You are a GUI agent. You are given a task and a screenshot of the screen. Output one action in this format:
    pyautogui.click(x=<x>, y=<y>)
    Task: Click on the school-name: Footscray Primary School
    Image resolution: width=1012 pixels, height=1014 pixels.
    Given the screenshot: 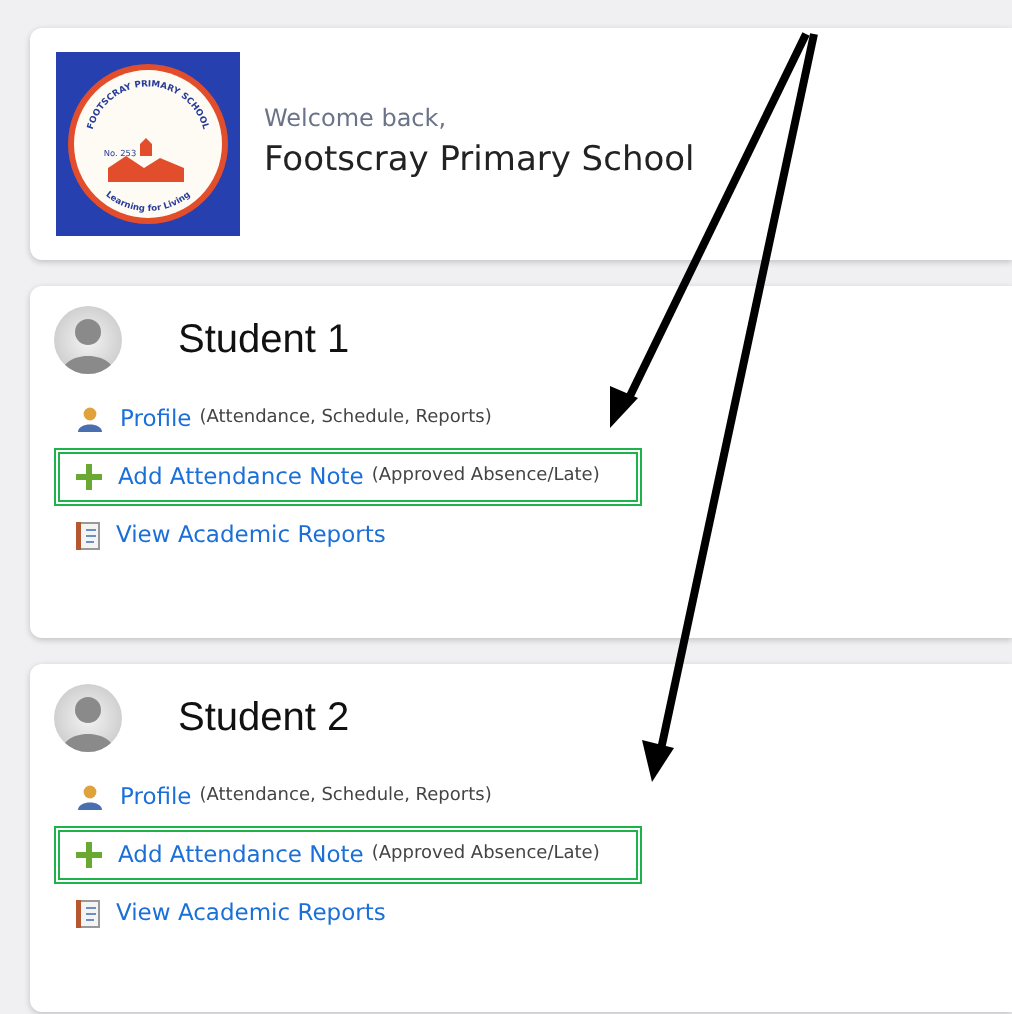 What is the action you would take?
    pyautogui.click(x=479, y=161)
    